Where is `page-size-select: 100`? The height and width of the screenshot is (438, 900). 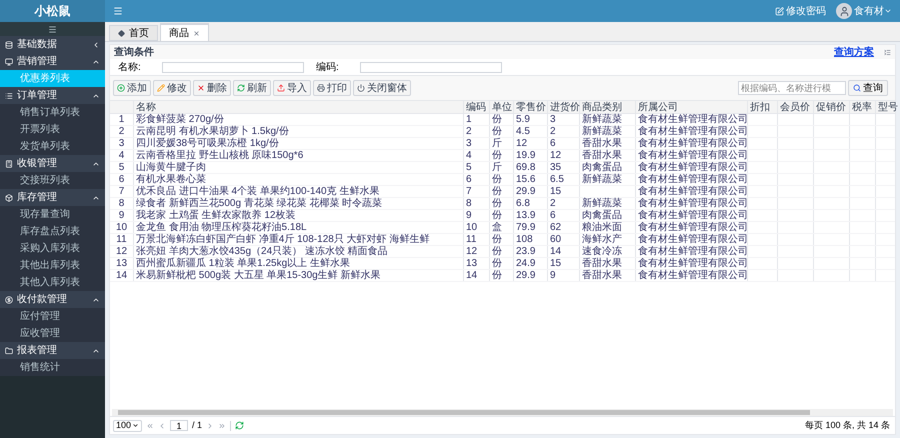 page-size-select: 100 is located at coordinates (127, 426).